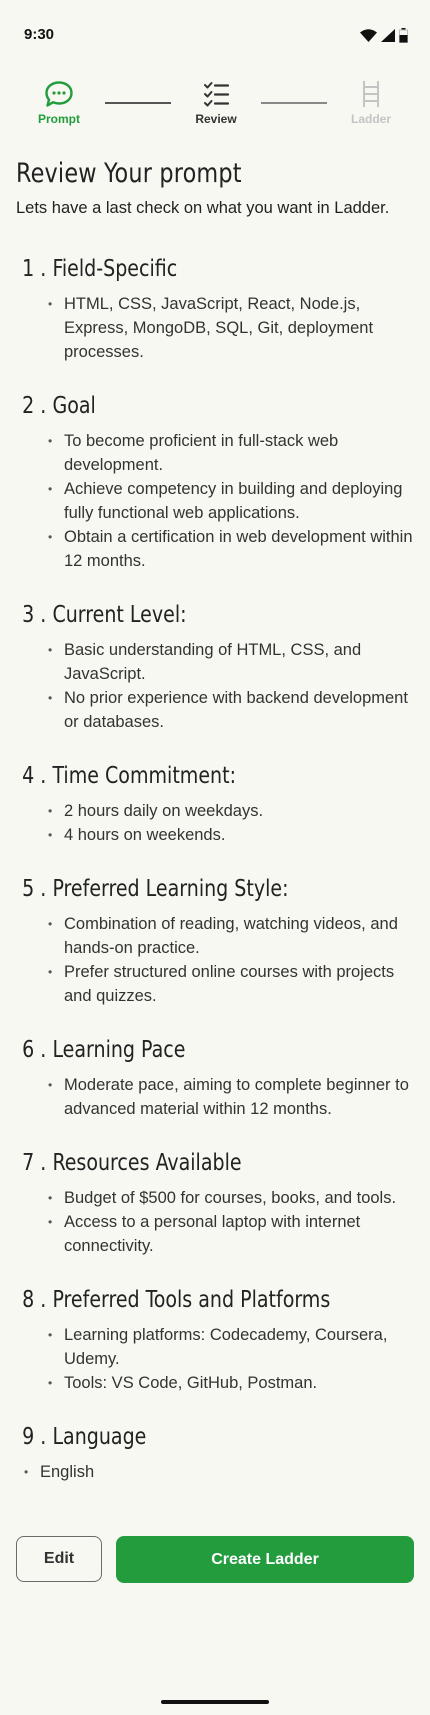 This screenshot has height=1715, width=430. Describe the element at coordinates (59, 119) in the screenshot. I see `step-label-prompt: Prompt` at that location.